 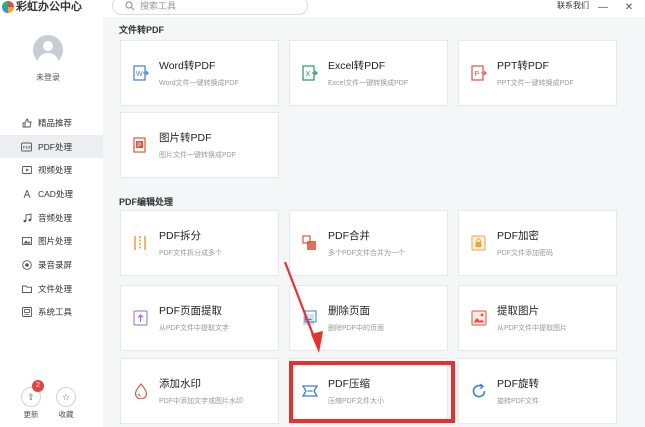 What do you see at coordinates (55, 264) in the screenshot?
I see `sidebar-item-label: 录音录屏` at bounding box center [55, 264].